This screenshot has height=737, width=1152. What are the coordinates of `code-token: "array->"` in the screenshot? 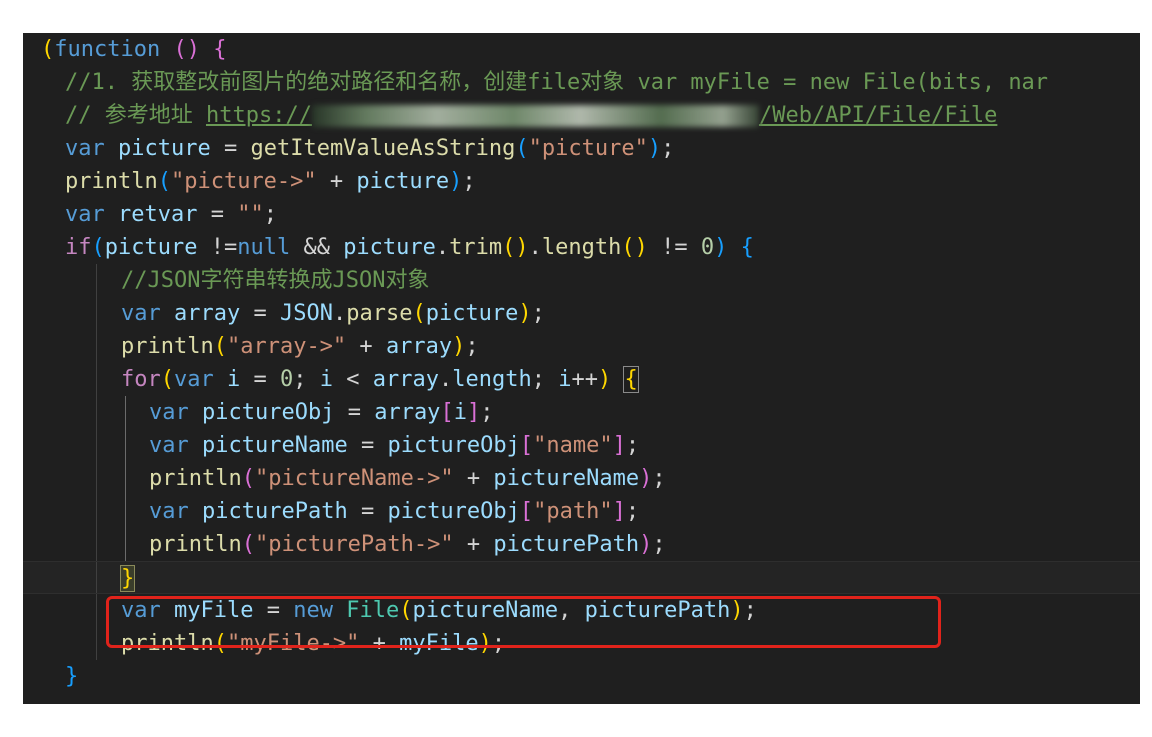 It's located at (286, 346).